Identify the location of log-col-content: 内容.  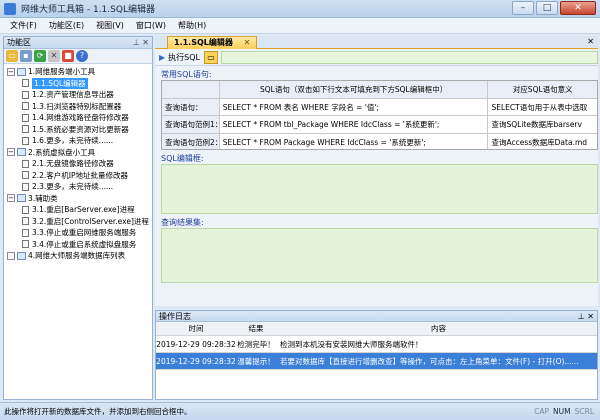
(436, 328).